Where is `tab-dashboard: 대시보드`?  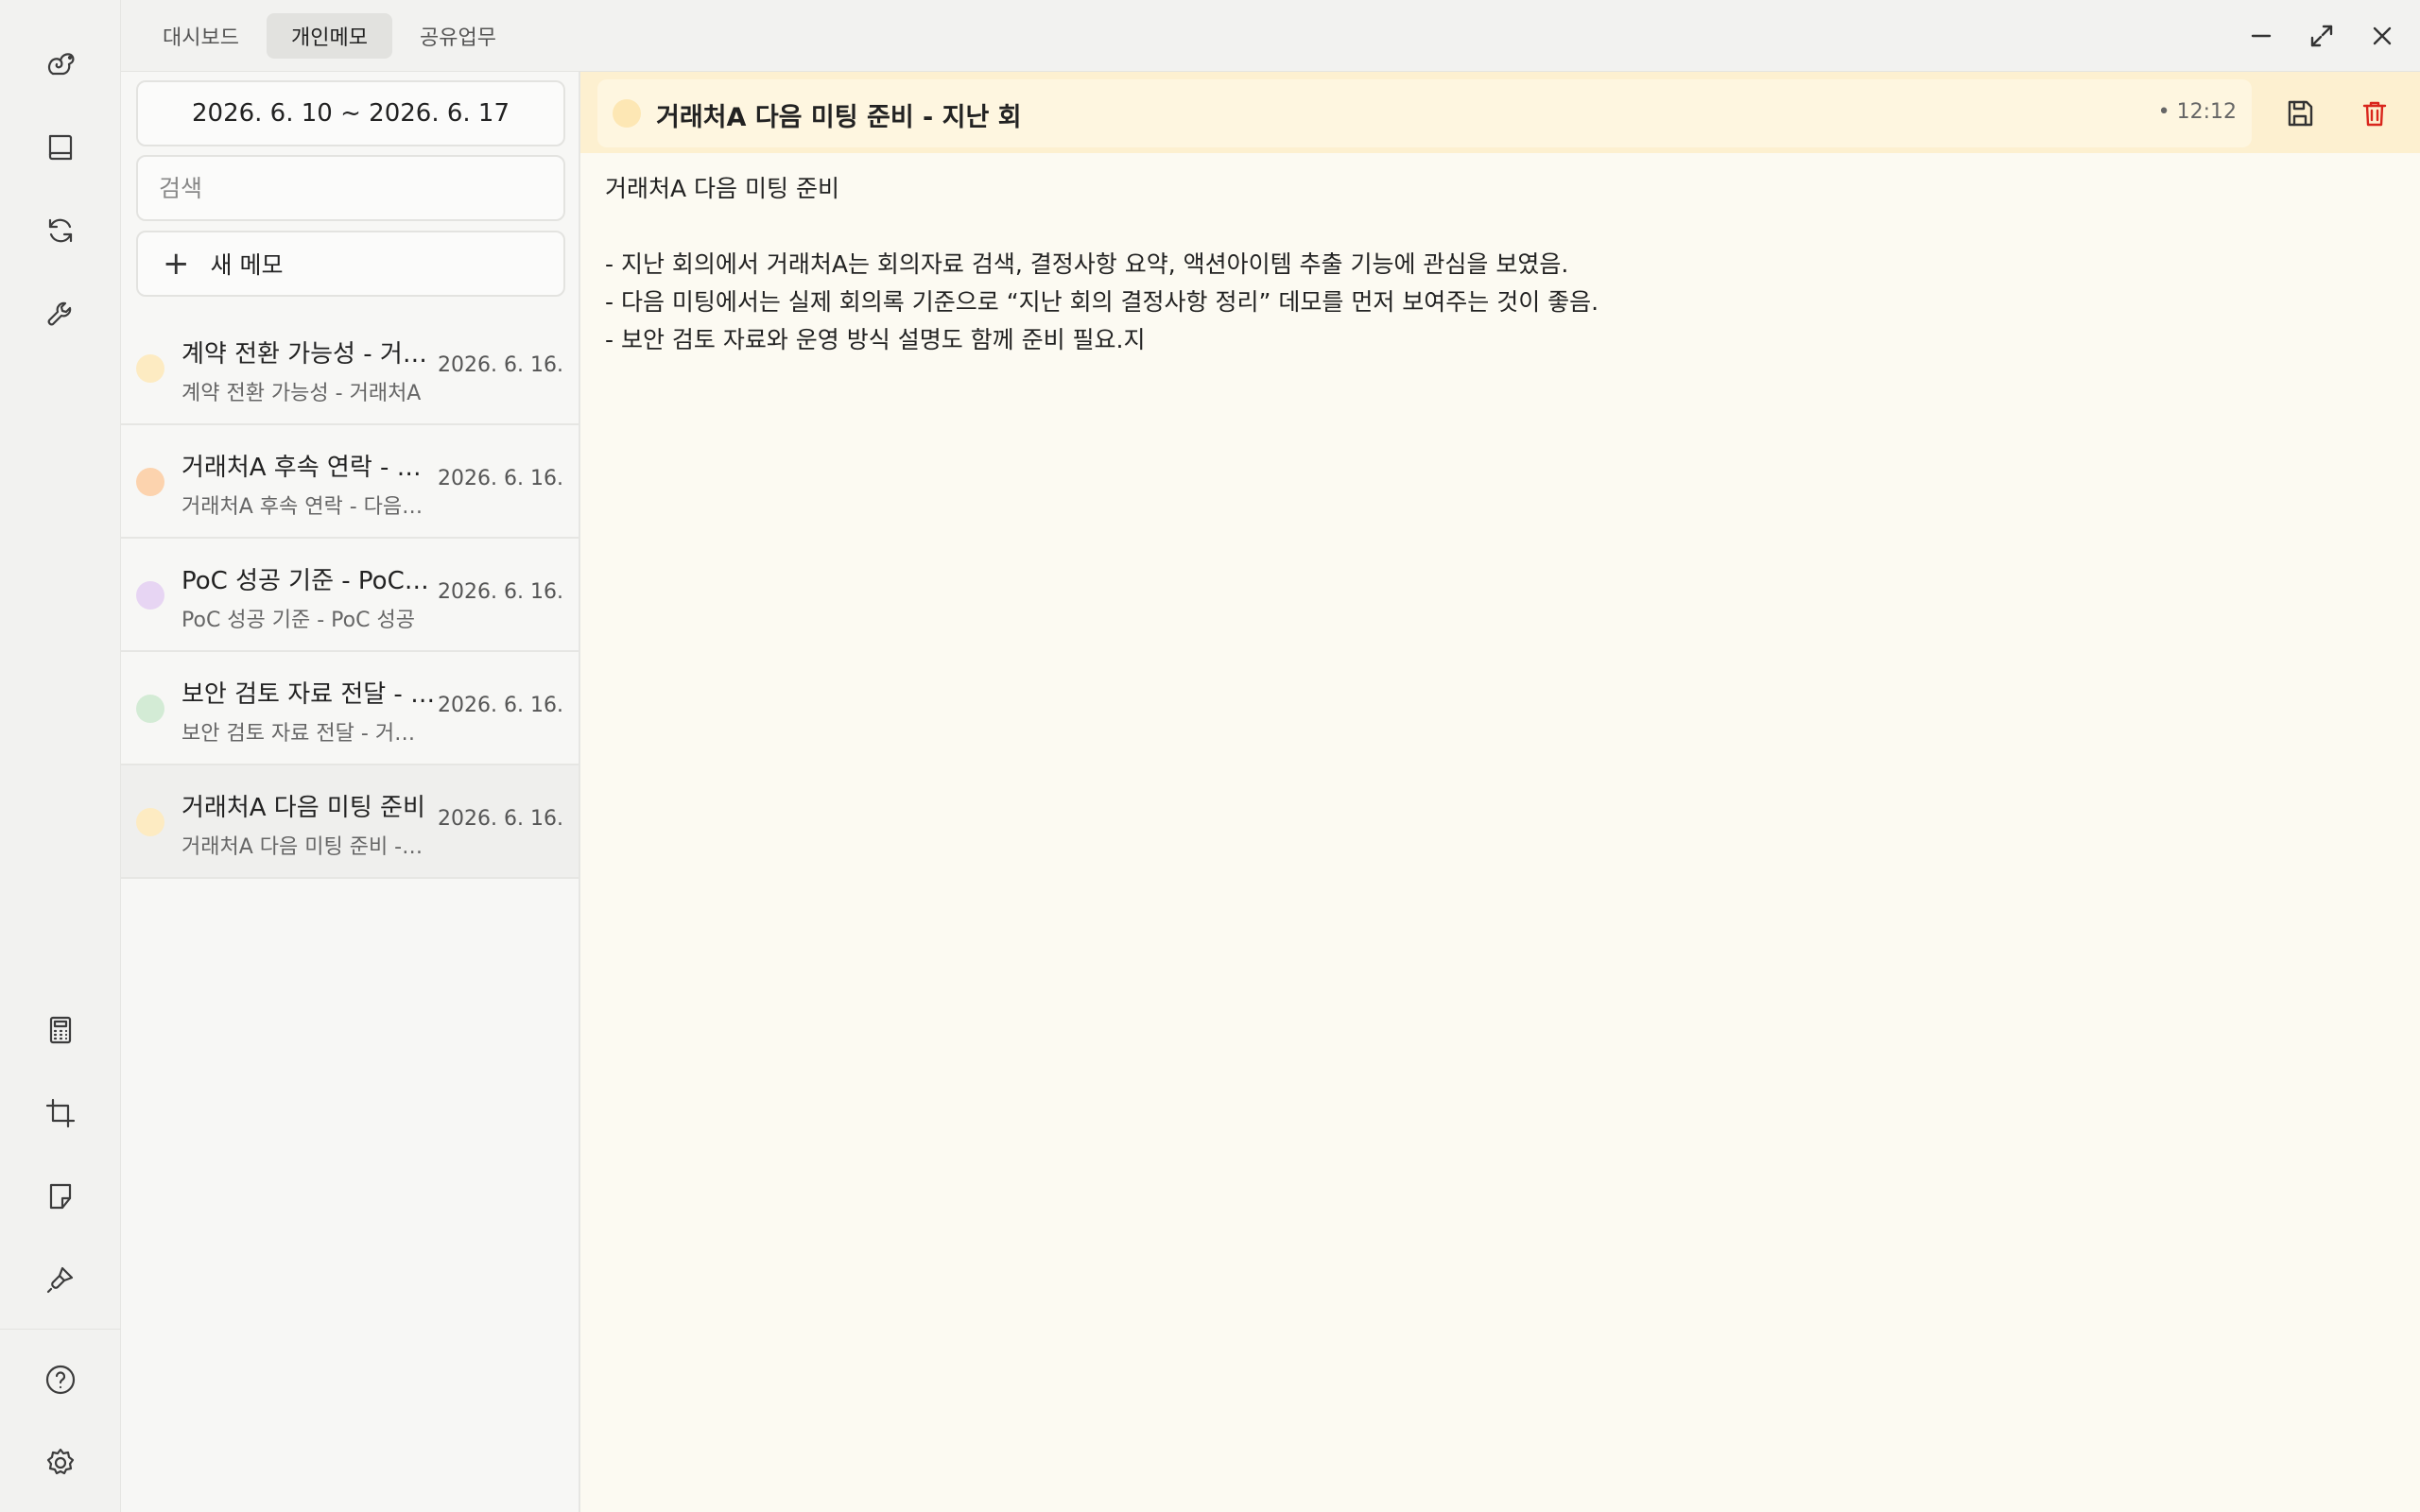
tab-dashboard: 대시보드 is located at coordinates (201, 36).